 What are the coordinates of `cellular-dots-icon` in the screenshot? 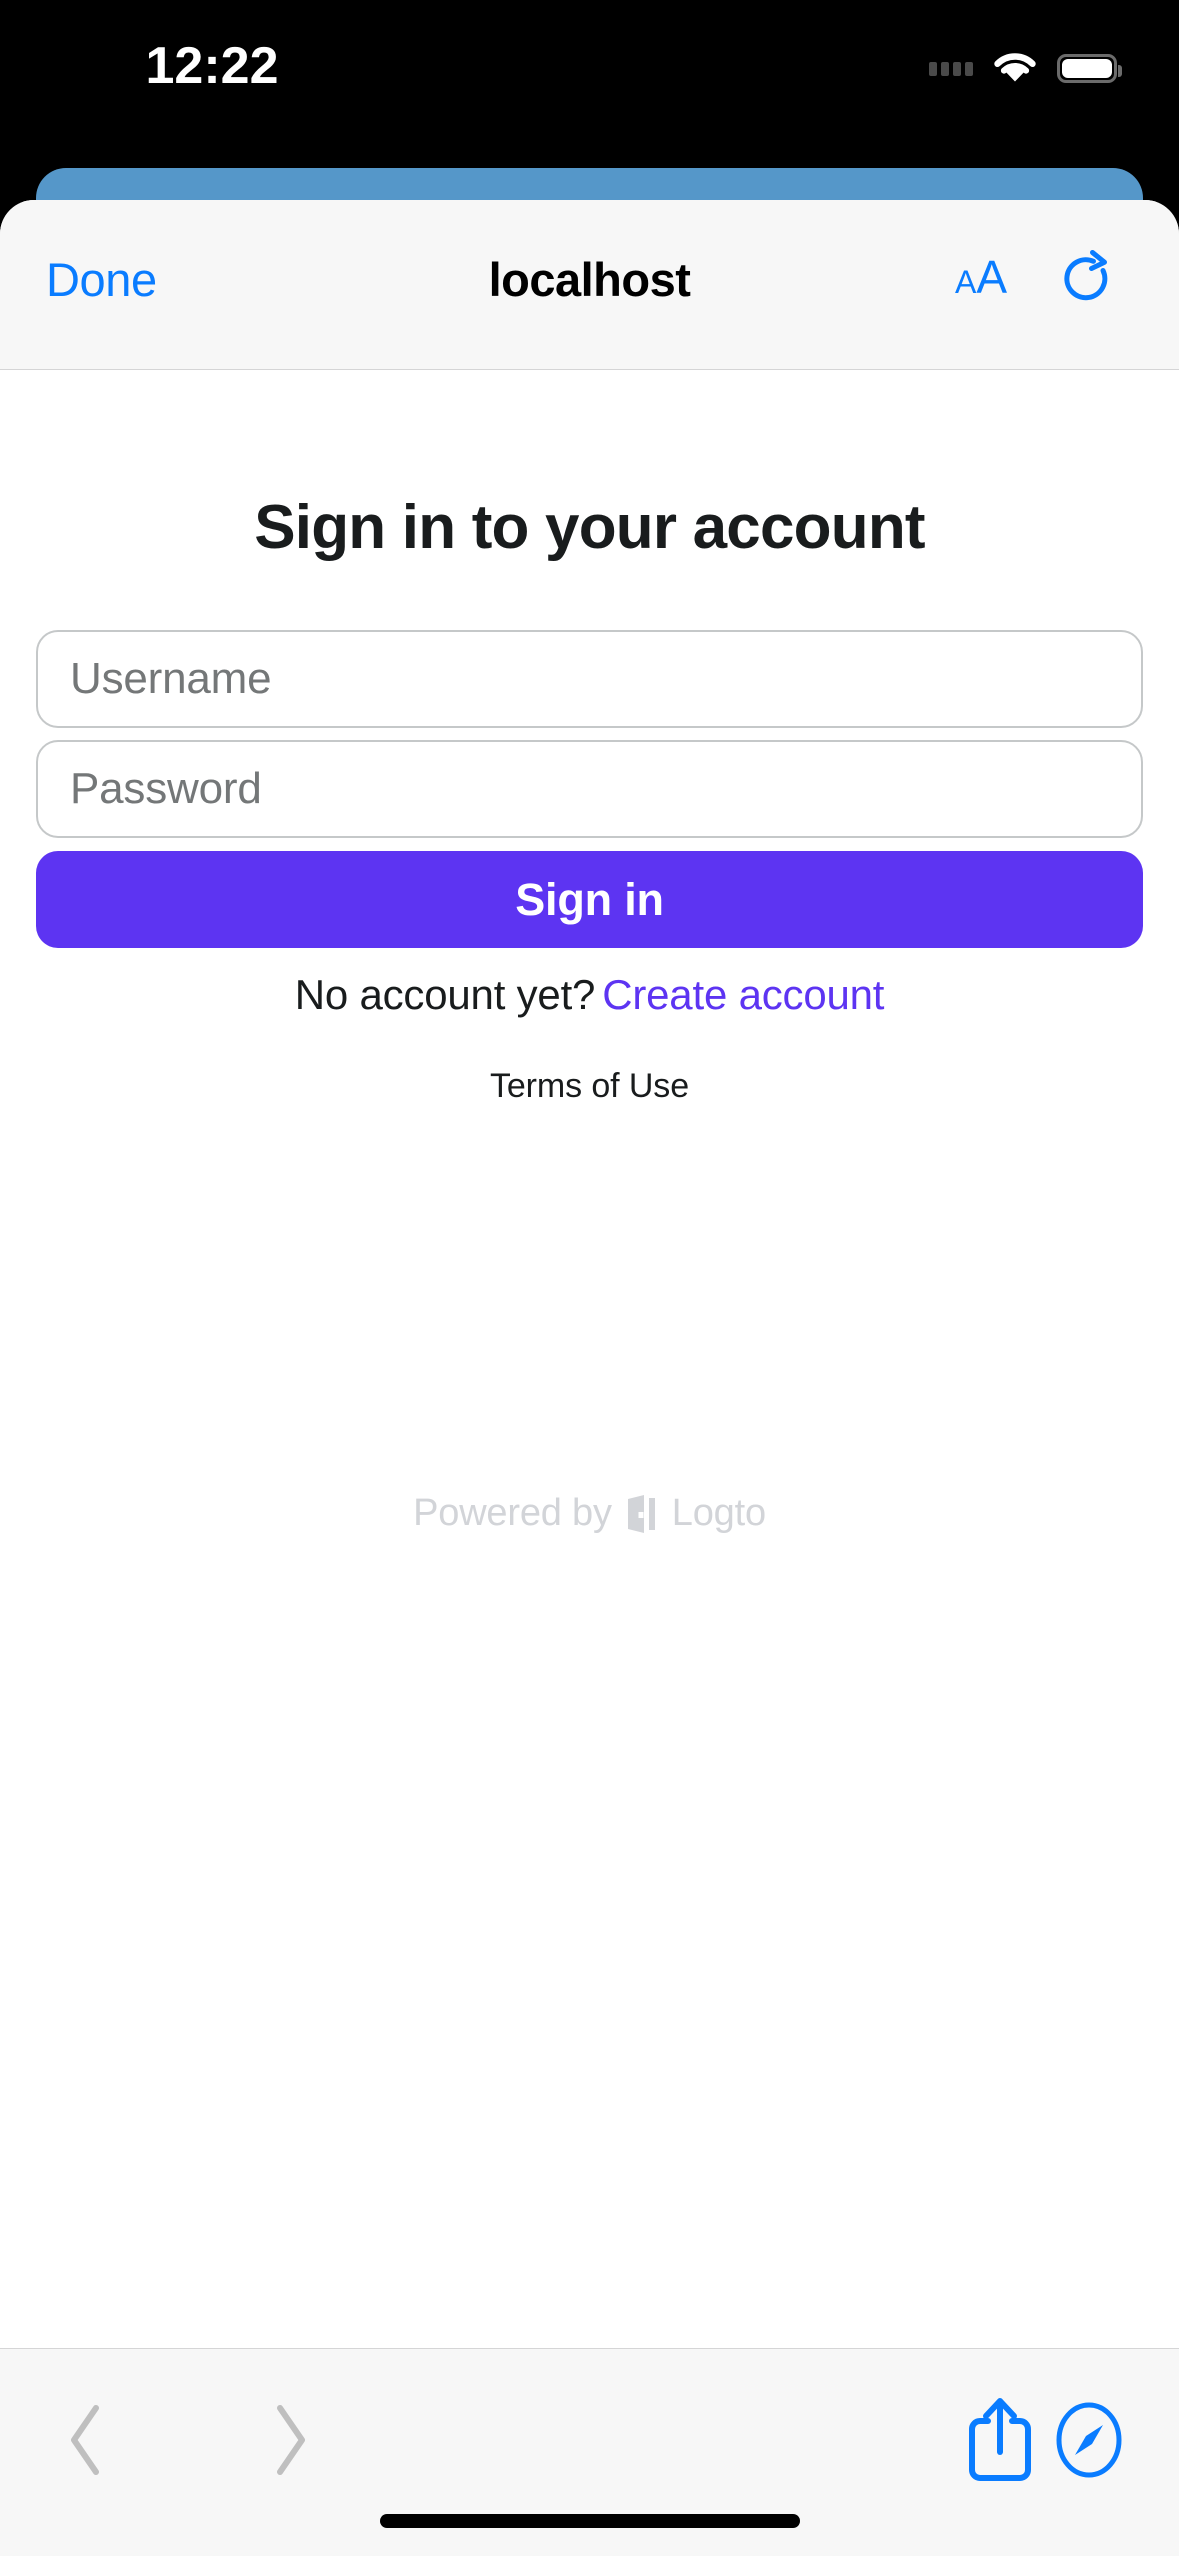 It's located at (951, 68).